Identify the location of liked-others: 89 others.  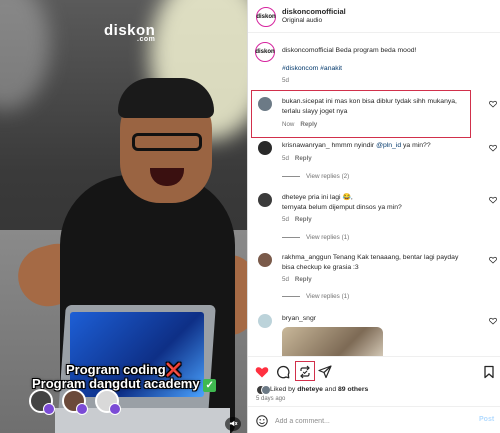
(353, 389).